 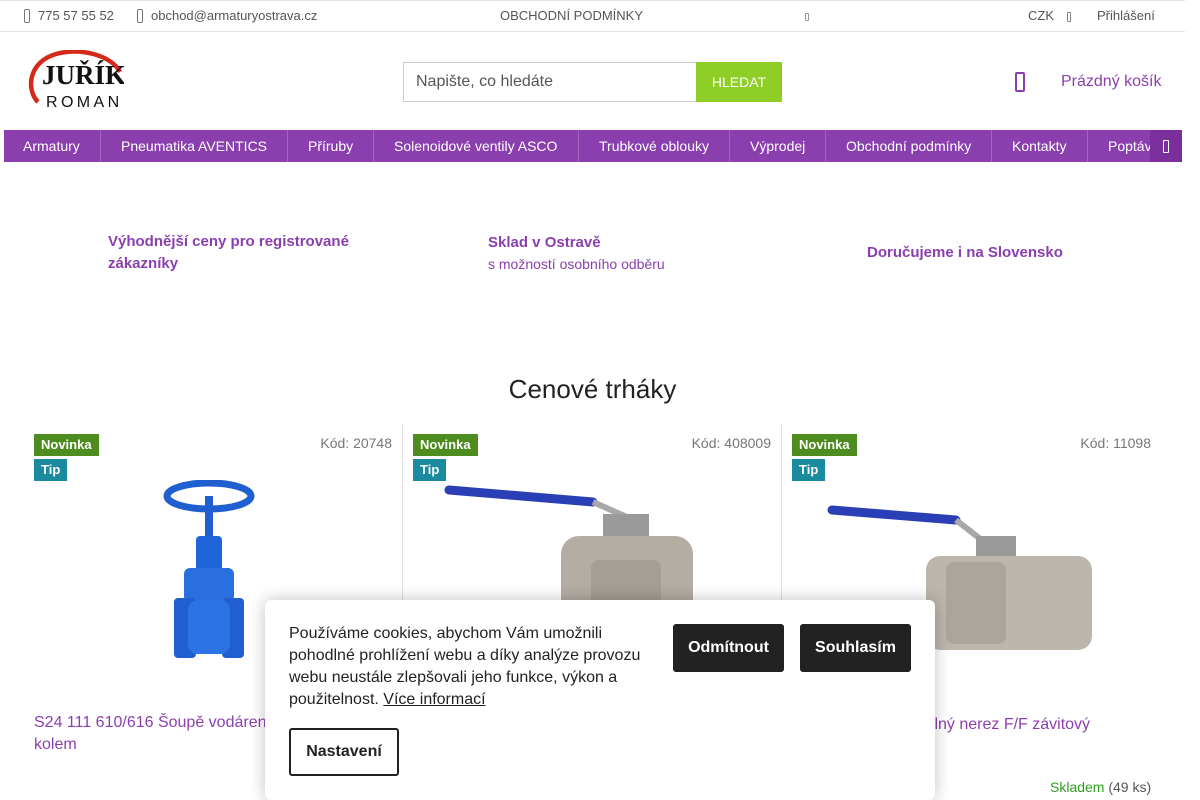 What do you see at coordinates (84, 102) in the screenshot?
I see `logo-subname: ROMAN` at bounding box center [84, 102].